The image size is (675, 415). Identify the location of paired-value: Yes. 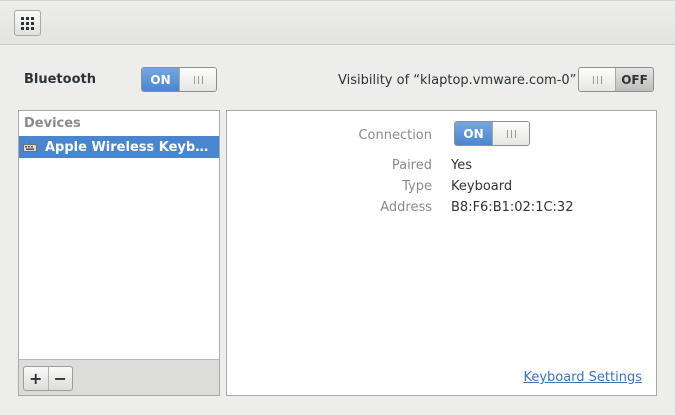
(461, 165).